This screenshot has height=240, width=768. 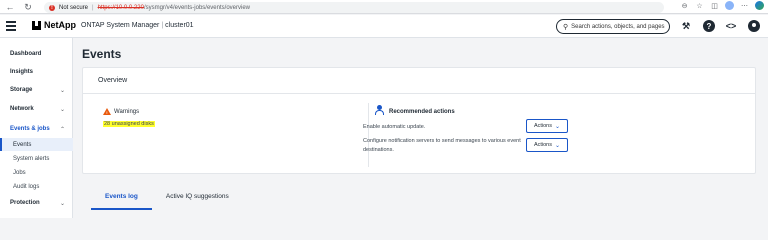 I want to click on product-name: ONTAP System Manager, so click(x=120, y=25).